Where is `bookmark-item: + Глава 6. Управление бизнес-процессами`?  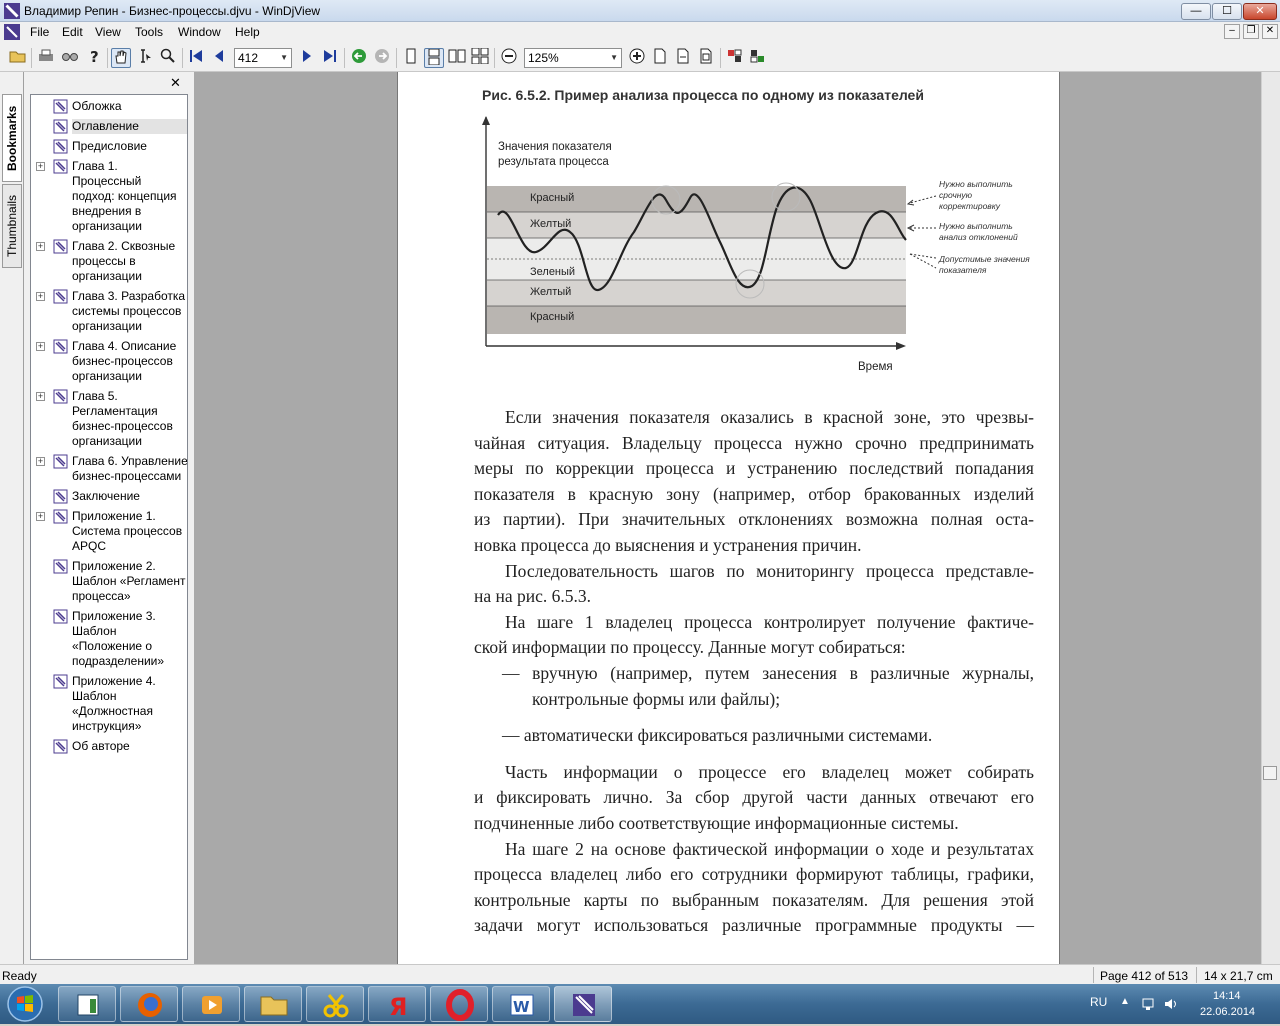 bookmark-item: + Глава 6. Управление бизнес-процессами is located at coordinates (109, 469).